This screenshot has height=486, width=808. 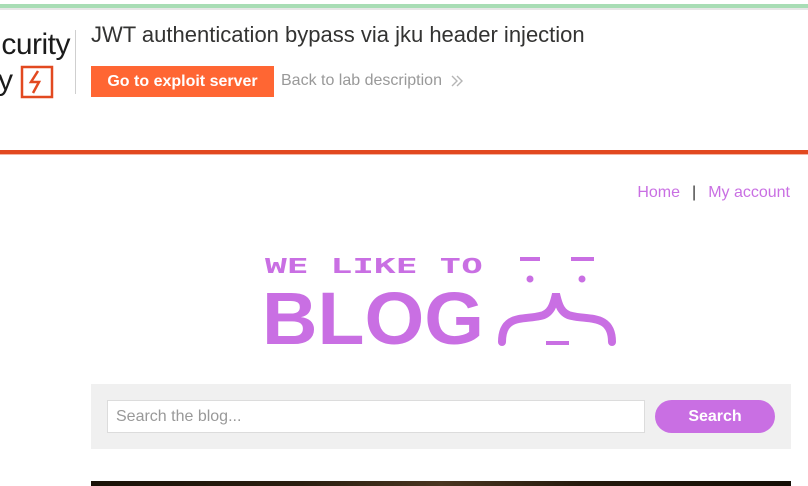 What do you see at coordinates (404, 5) in the screenshot?
I see `top-bar` at bounding box center [404, 5].